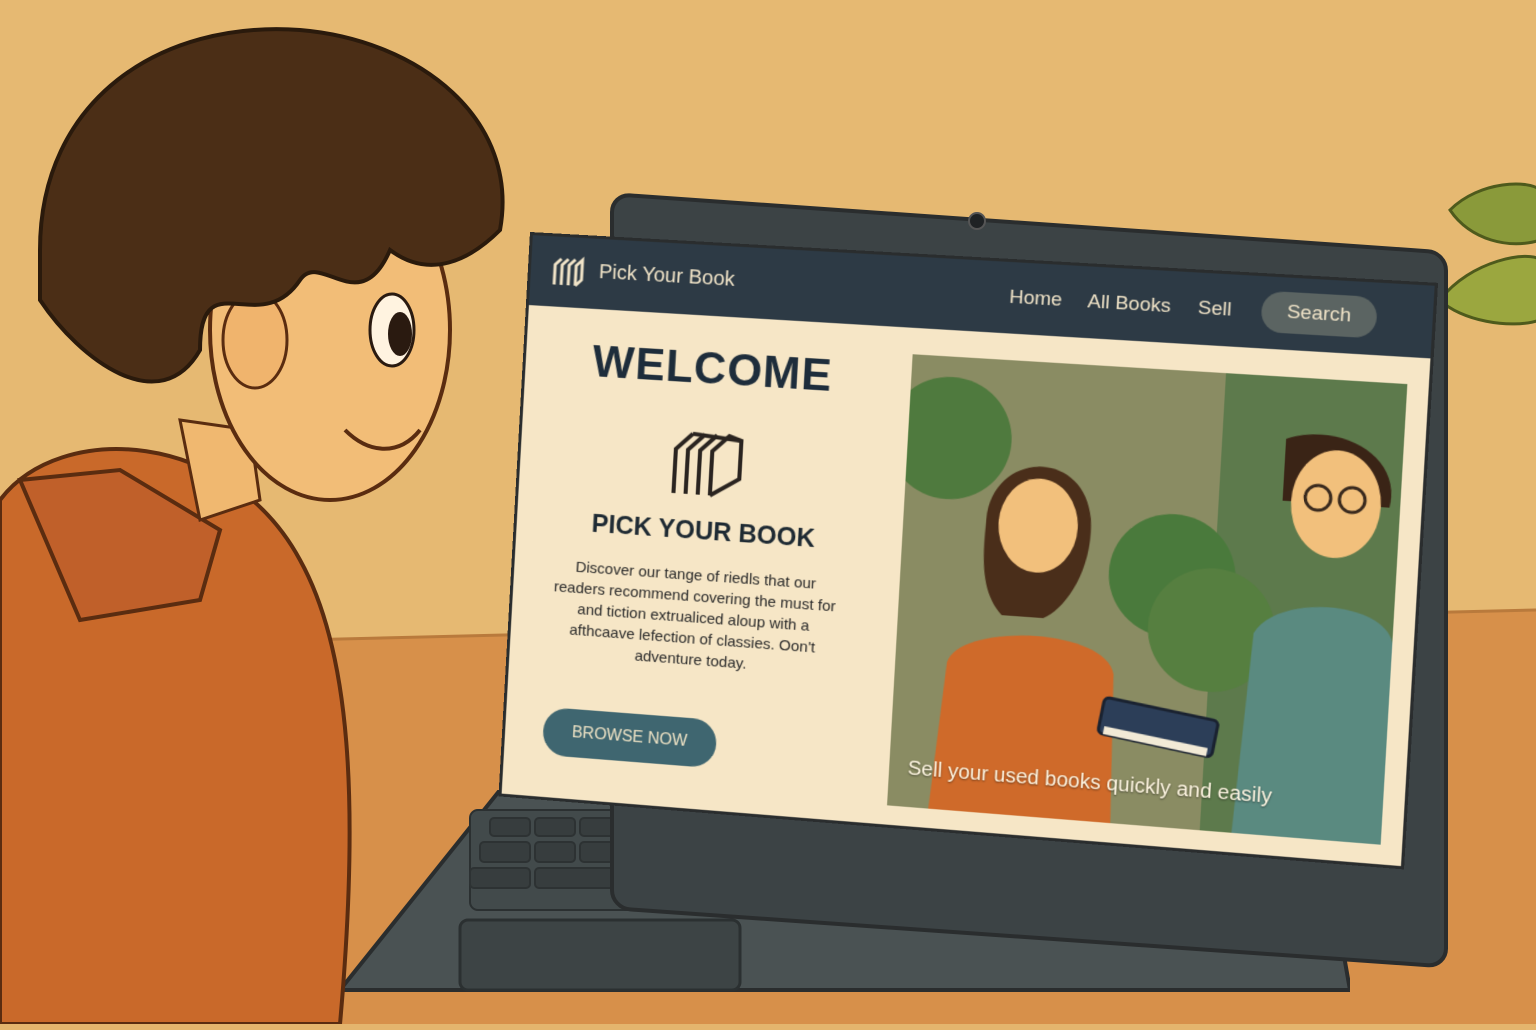 This screenshot has height=1030, width=1536. Describe the element at coordinates (1214, 309) in the screenshot. I see `nav-sell-link: Sell` at that location.